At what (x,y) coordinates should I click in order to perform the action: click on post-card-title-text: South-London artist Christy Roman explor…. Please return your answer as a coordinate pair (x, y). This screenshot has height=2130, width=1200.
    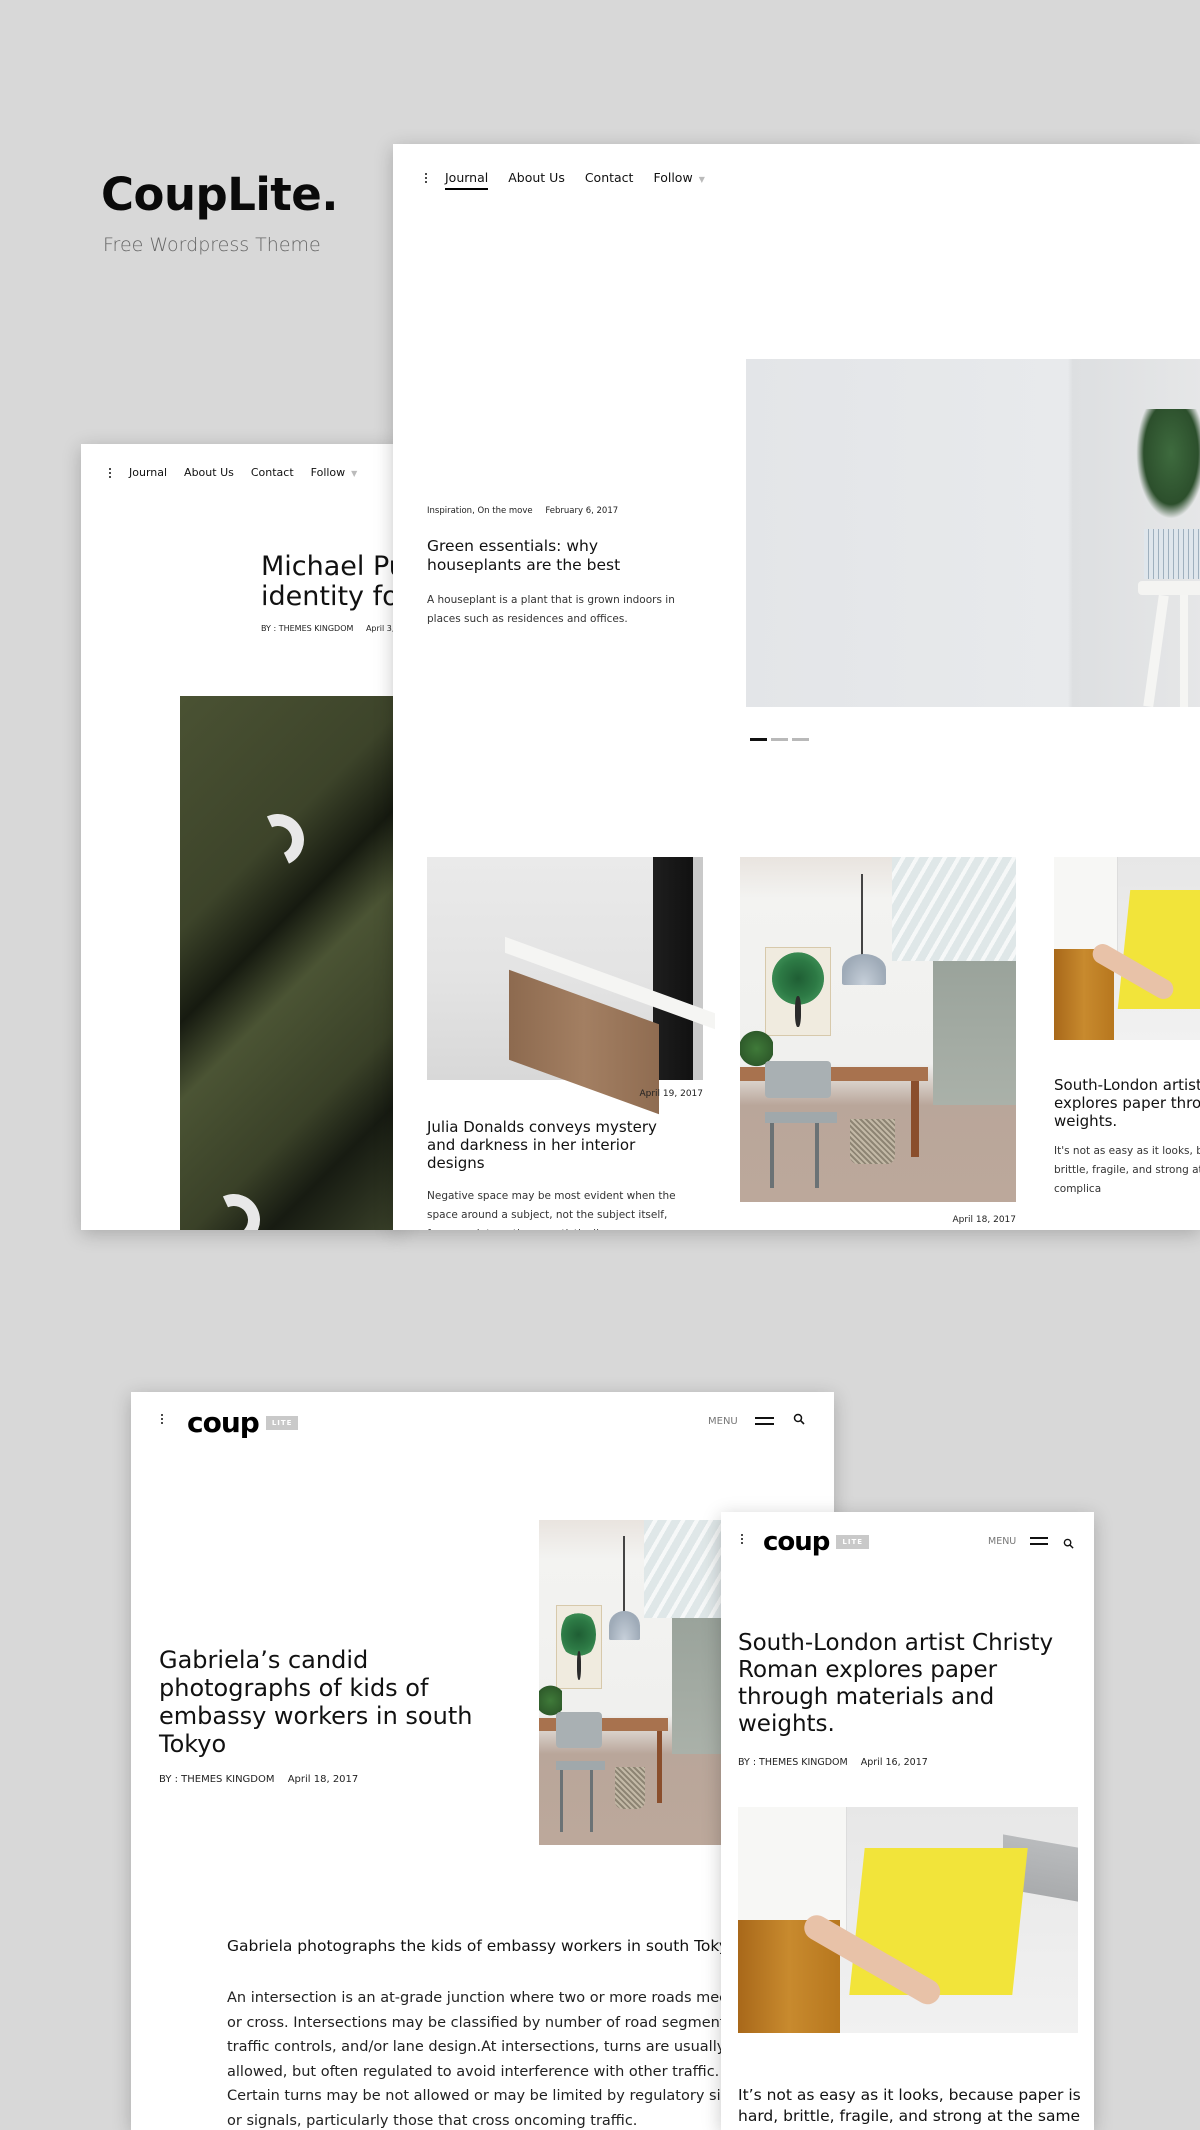
    Looking at the image, I should click on (1127, 1103).